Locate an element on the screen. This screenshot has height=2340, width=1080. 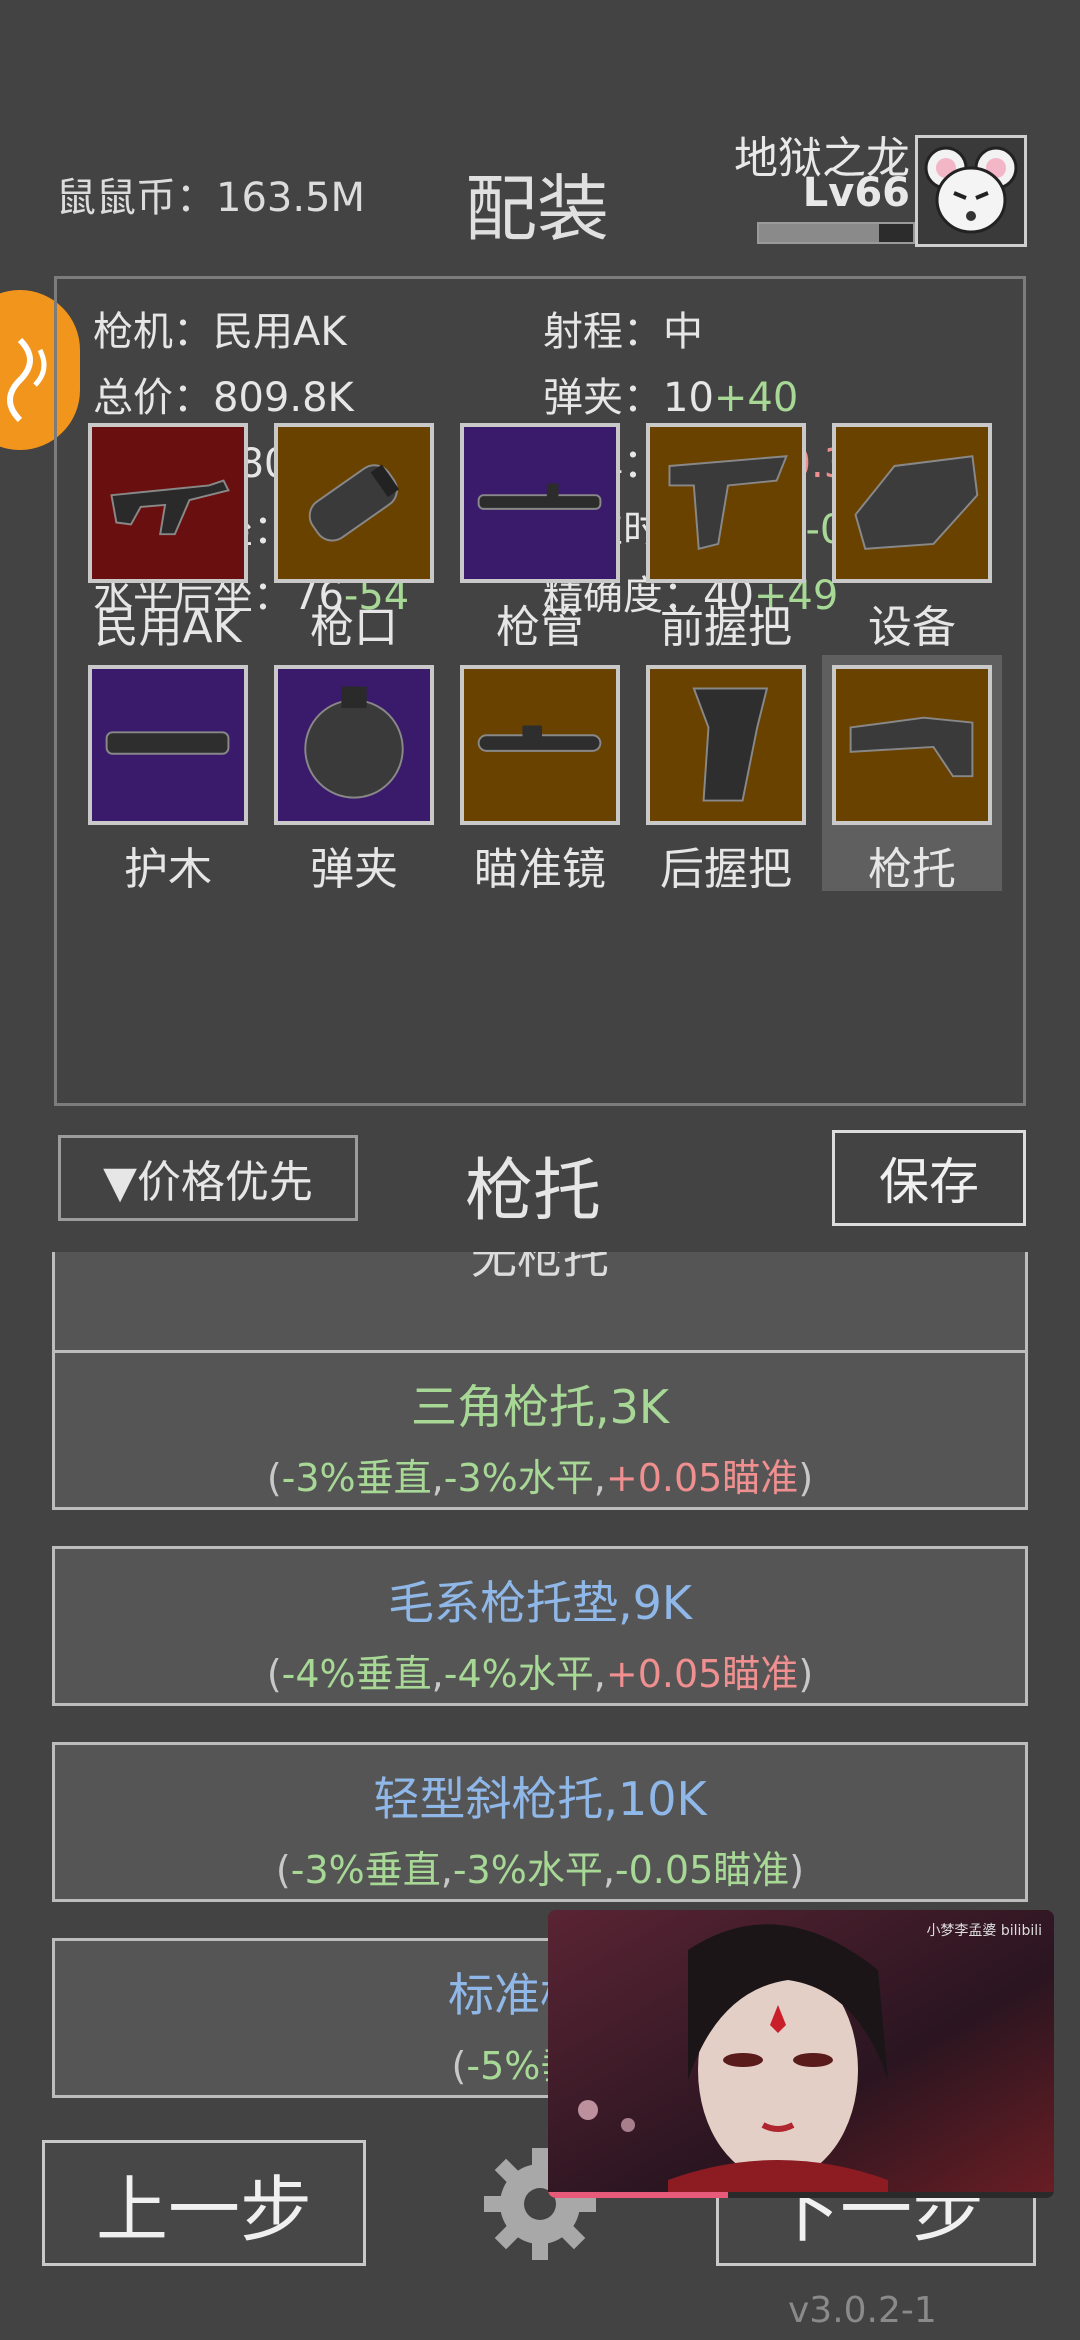
stock-icon is located at coordinates (911, 747).